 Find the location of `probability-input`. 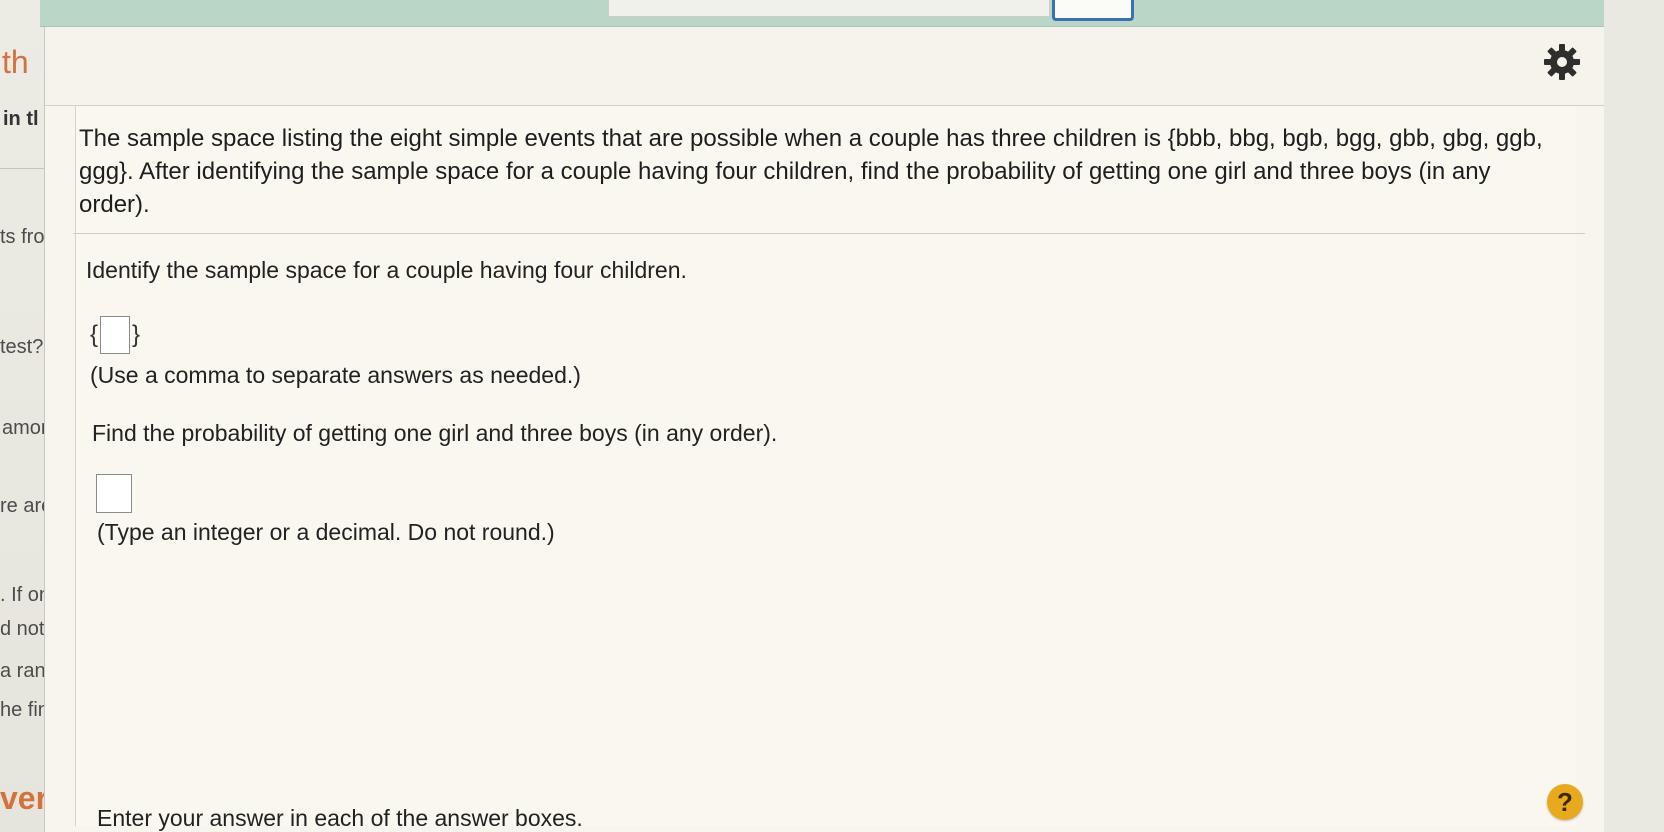

probability-input is located at coordinates (114, 493).